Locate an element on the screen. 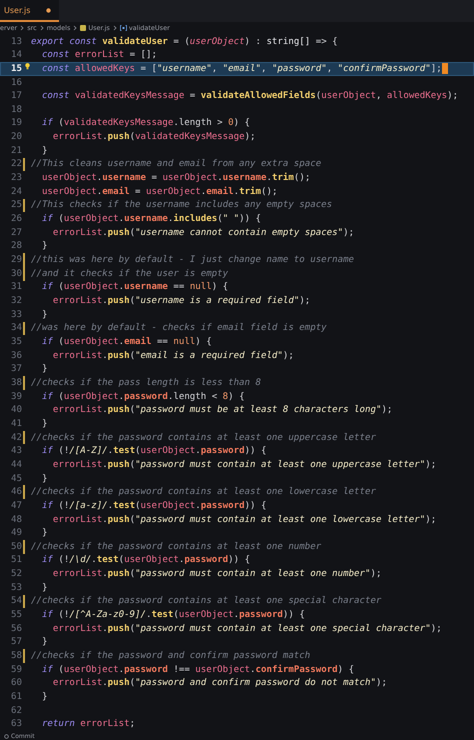  line-number: 41 is located at coordinates (16, 423).